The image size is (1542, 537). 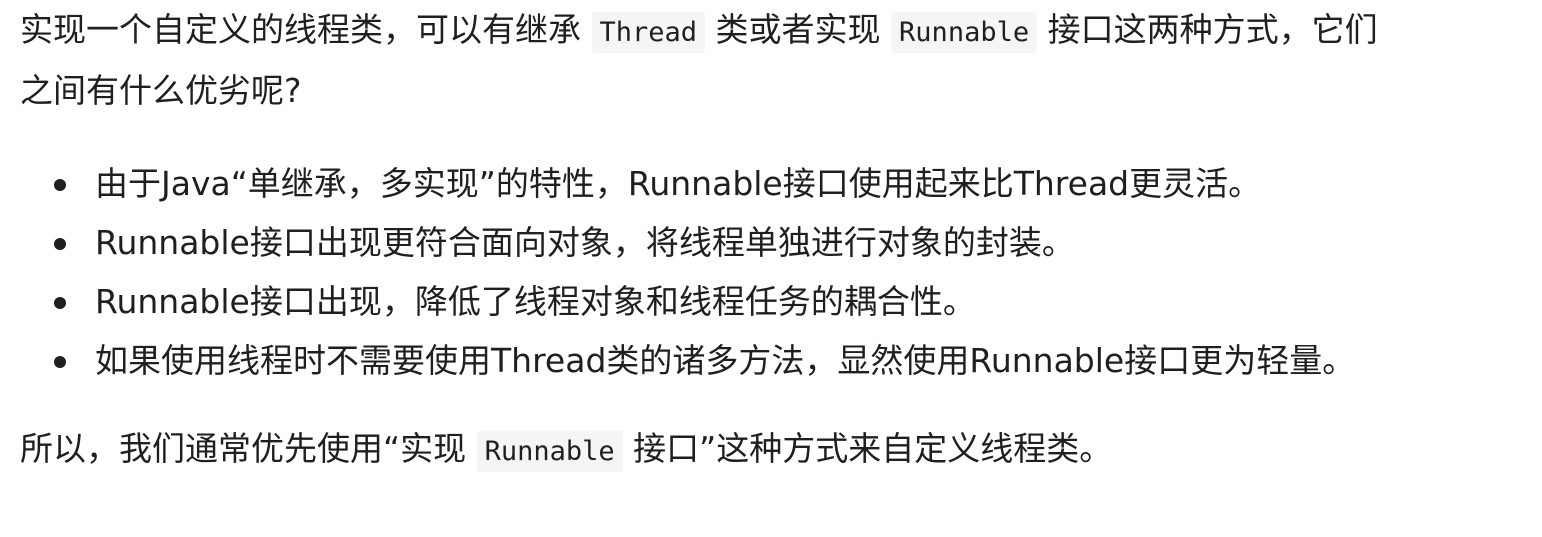 I want to click on intro-text-2: 类或者实现, so click(x=798, y=29).